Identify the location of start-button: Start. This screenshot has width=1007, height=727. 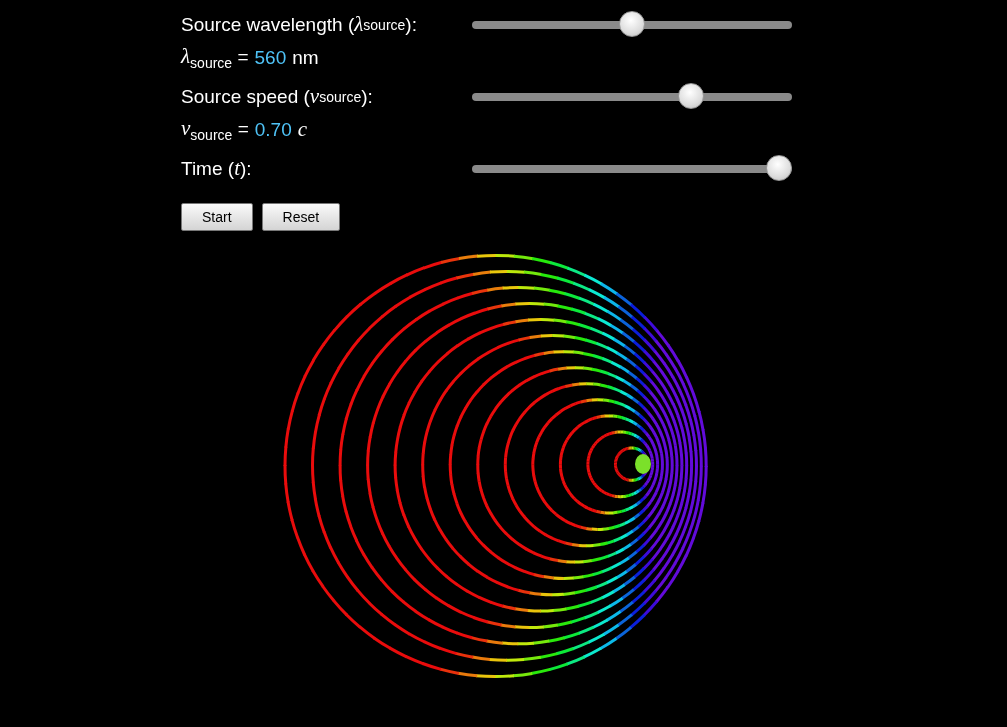
(217, 217).